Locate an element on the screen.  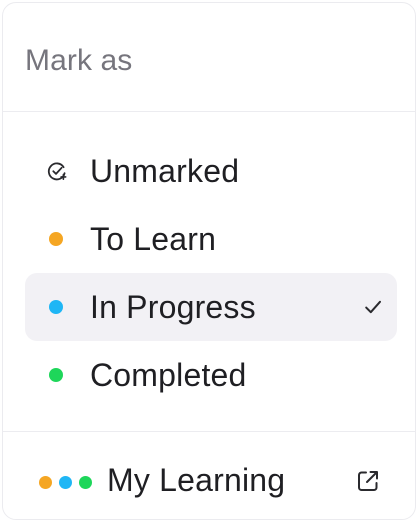
my-learning-label: My Learning is located at coordinates (196, 480).